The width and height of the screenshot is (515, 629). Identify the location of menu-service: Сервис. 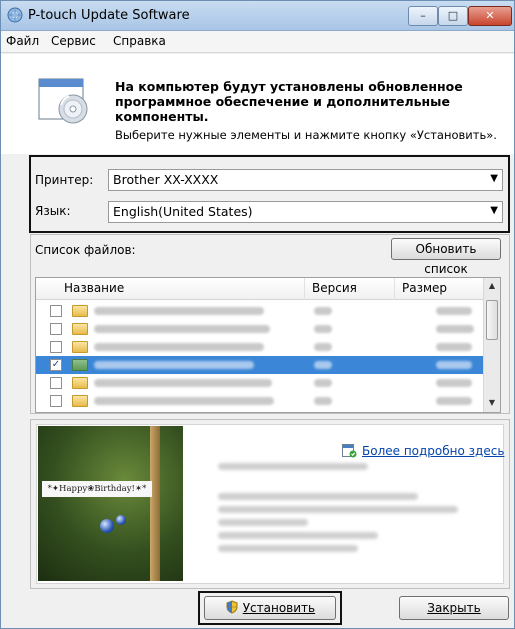
(73, 41).